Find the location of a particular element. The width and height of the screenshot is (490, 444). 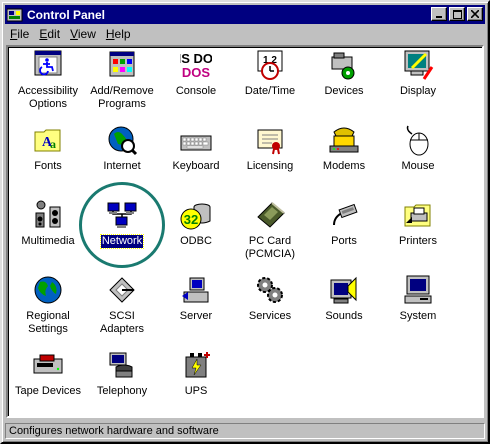

applet-console: MS DOS DOS Console is located at coordinates (196, 73).